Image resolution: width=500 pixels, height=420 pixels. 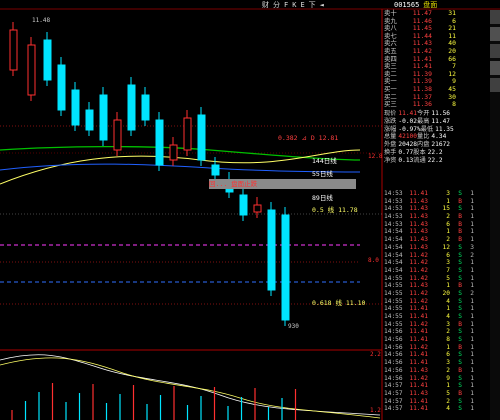 What do you see at coordinates (437, 209) in the screenshot?
I see `tick-row-3: 14:53 11.43 15 S 1` at bounding box center [437, 209].